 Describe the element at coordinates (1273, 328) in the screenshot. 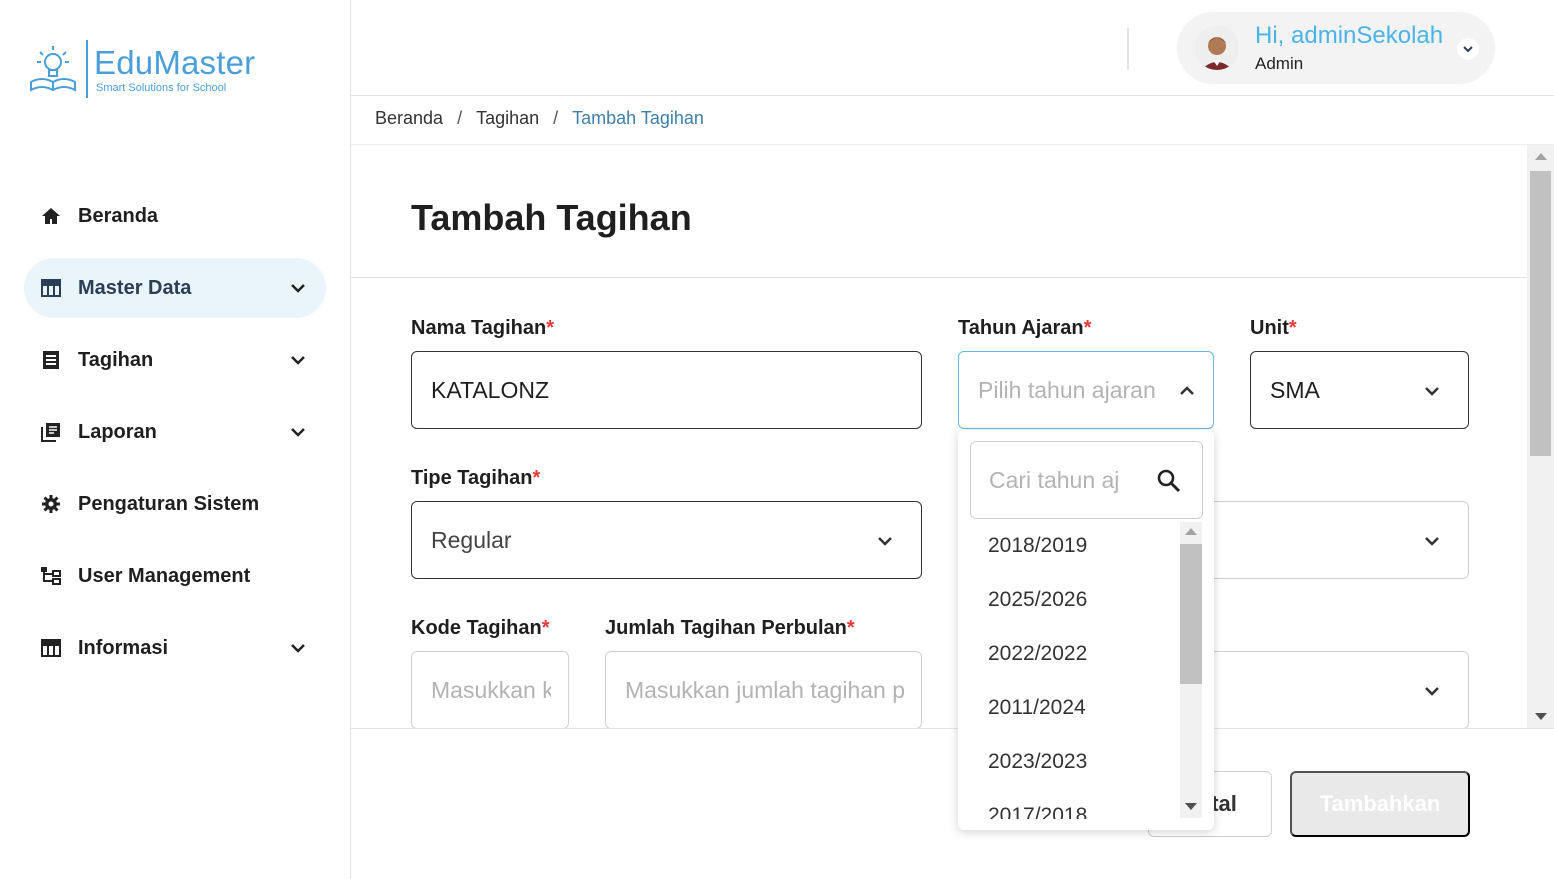

I see `unit-label: Unit*` at that location.